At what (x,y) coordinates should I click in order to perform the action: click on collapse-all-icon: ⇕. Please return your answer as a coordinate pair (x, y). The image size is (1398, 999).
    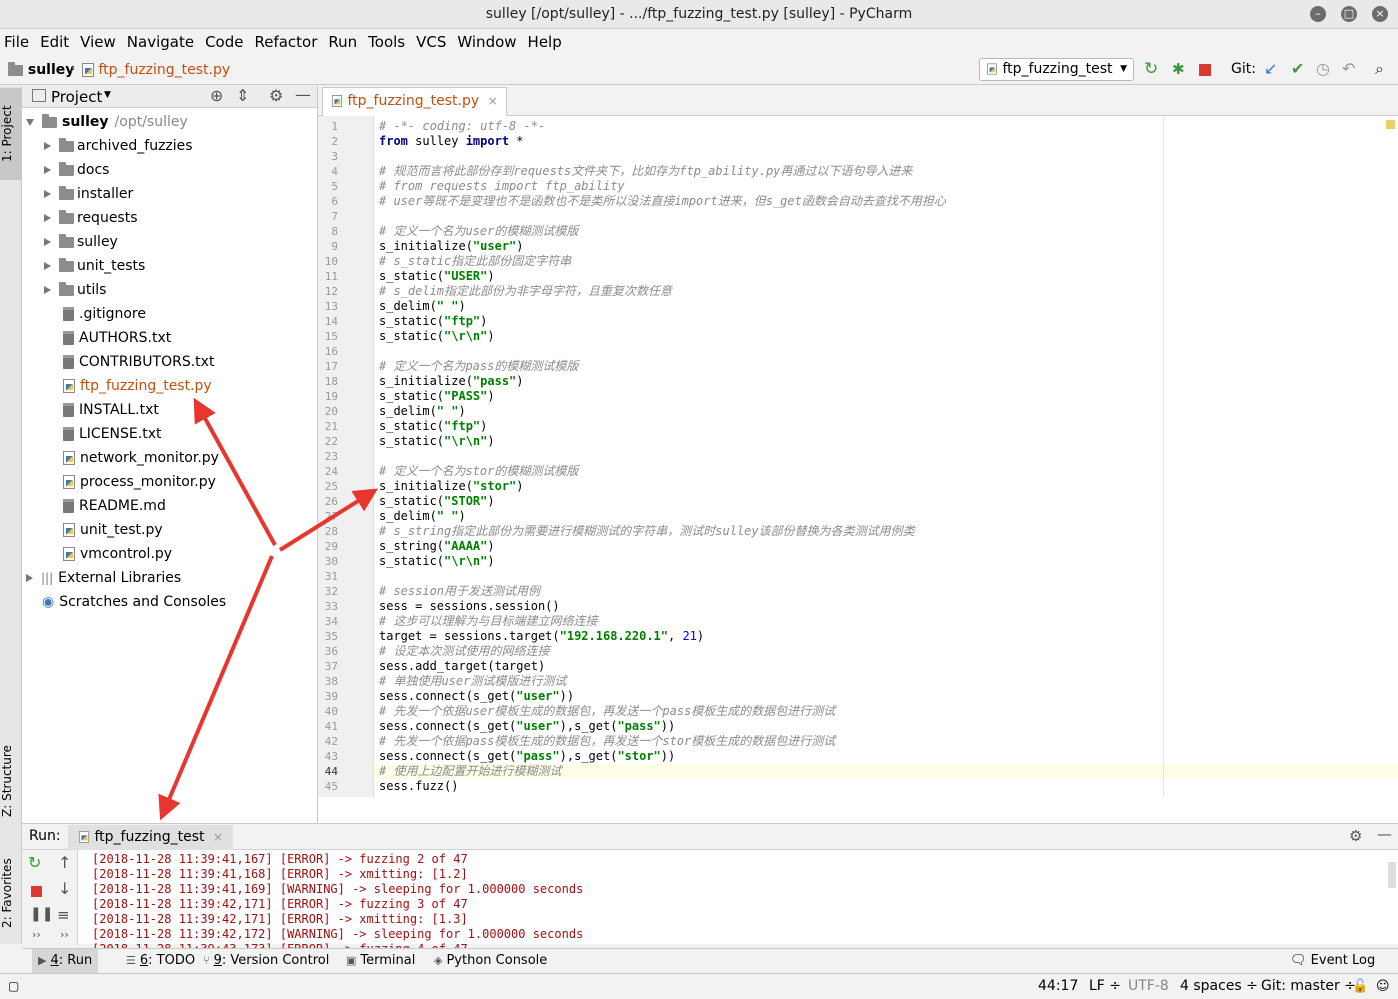
    Looking at the image, I should click on (242, 95).